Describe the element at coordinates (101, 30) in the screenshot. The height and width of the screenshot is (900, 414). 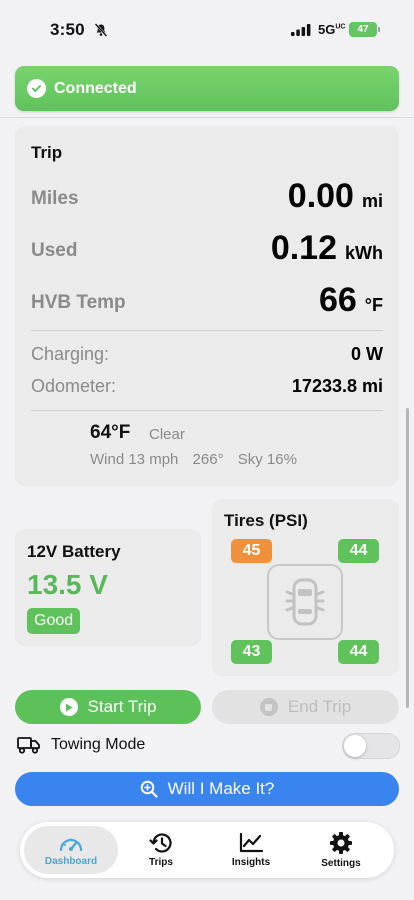
I see `bell-slash-icon` at that location.